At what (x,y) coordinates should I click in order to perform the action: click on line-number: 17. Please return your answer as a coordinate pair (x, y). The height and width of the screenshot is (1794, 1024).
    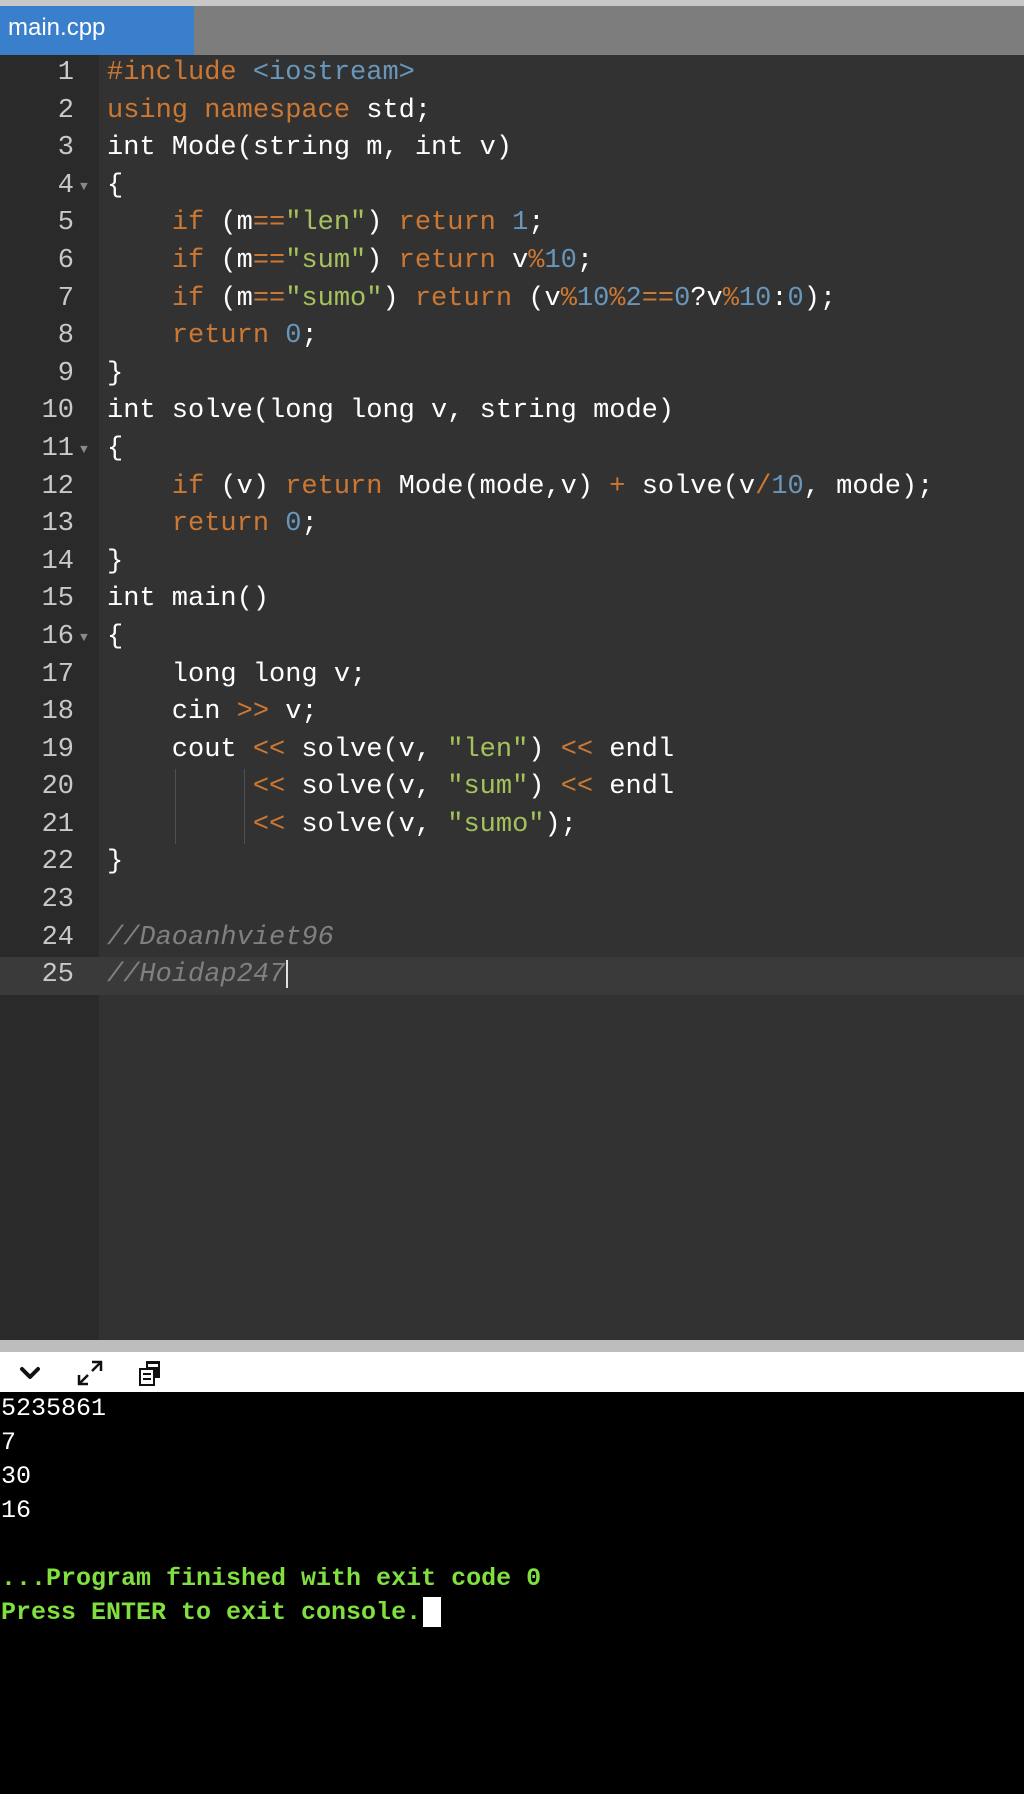
    Looking at the image, I should click on (57, 674).